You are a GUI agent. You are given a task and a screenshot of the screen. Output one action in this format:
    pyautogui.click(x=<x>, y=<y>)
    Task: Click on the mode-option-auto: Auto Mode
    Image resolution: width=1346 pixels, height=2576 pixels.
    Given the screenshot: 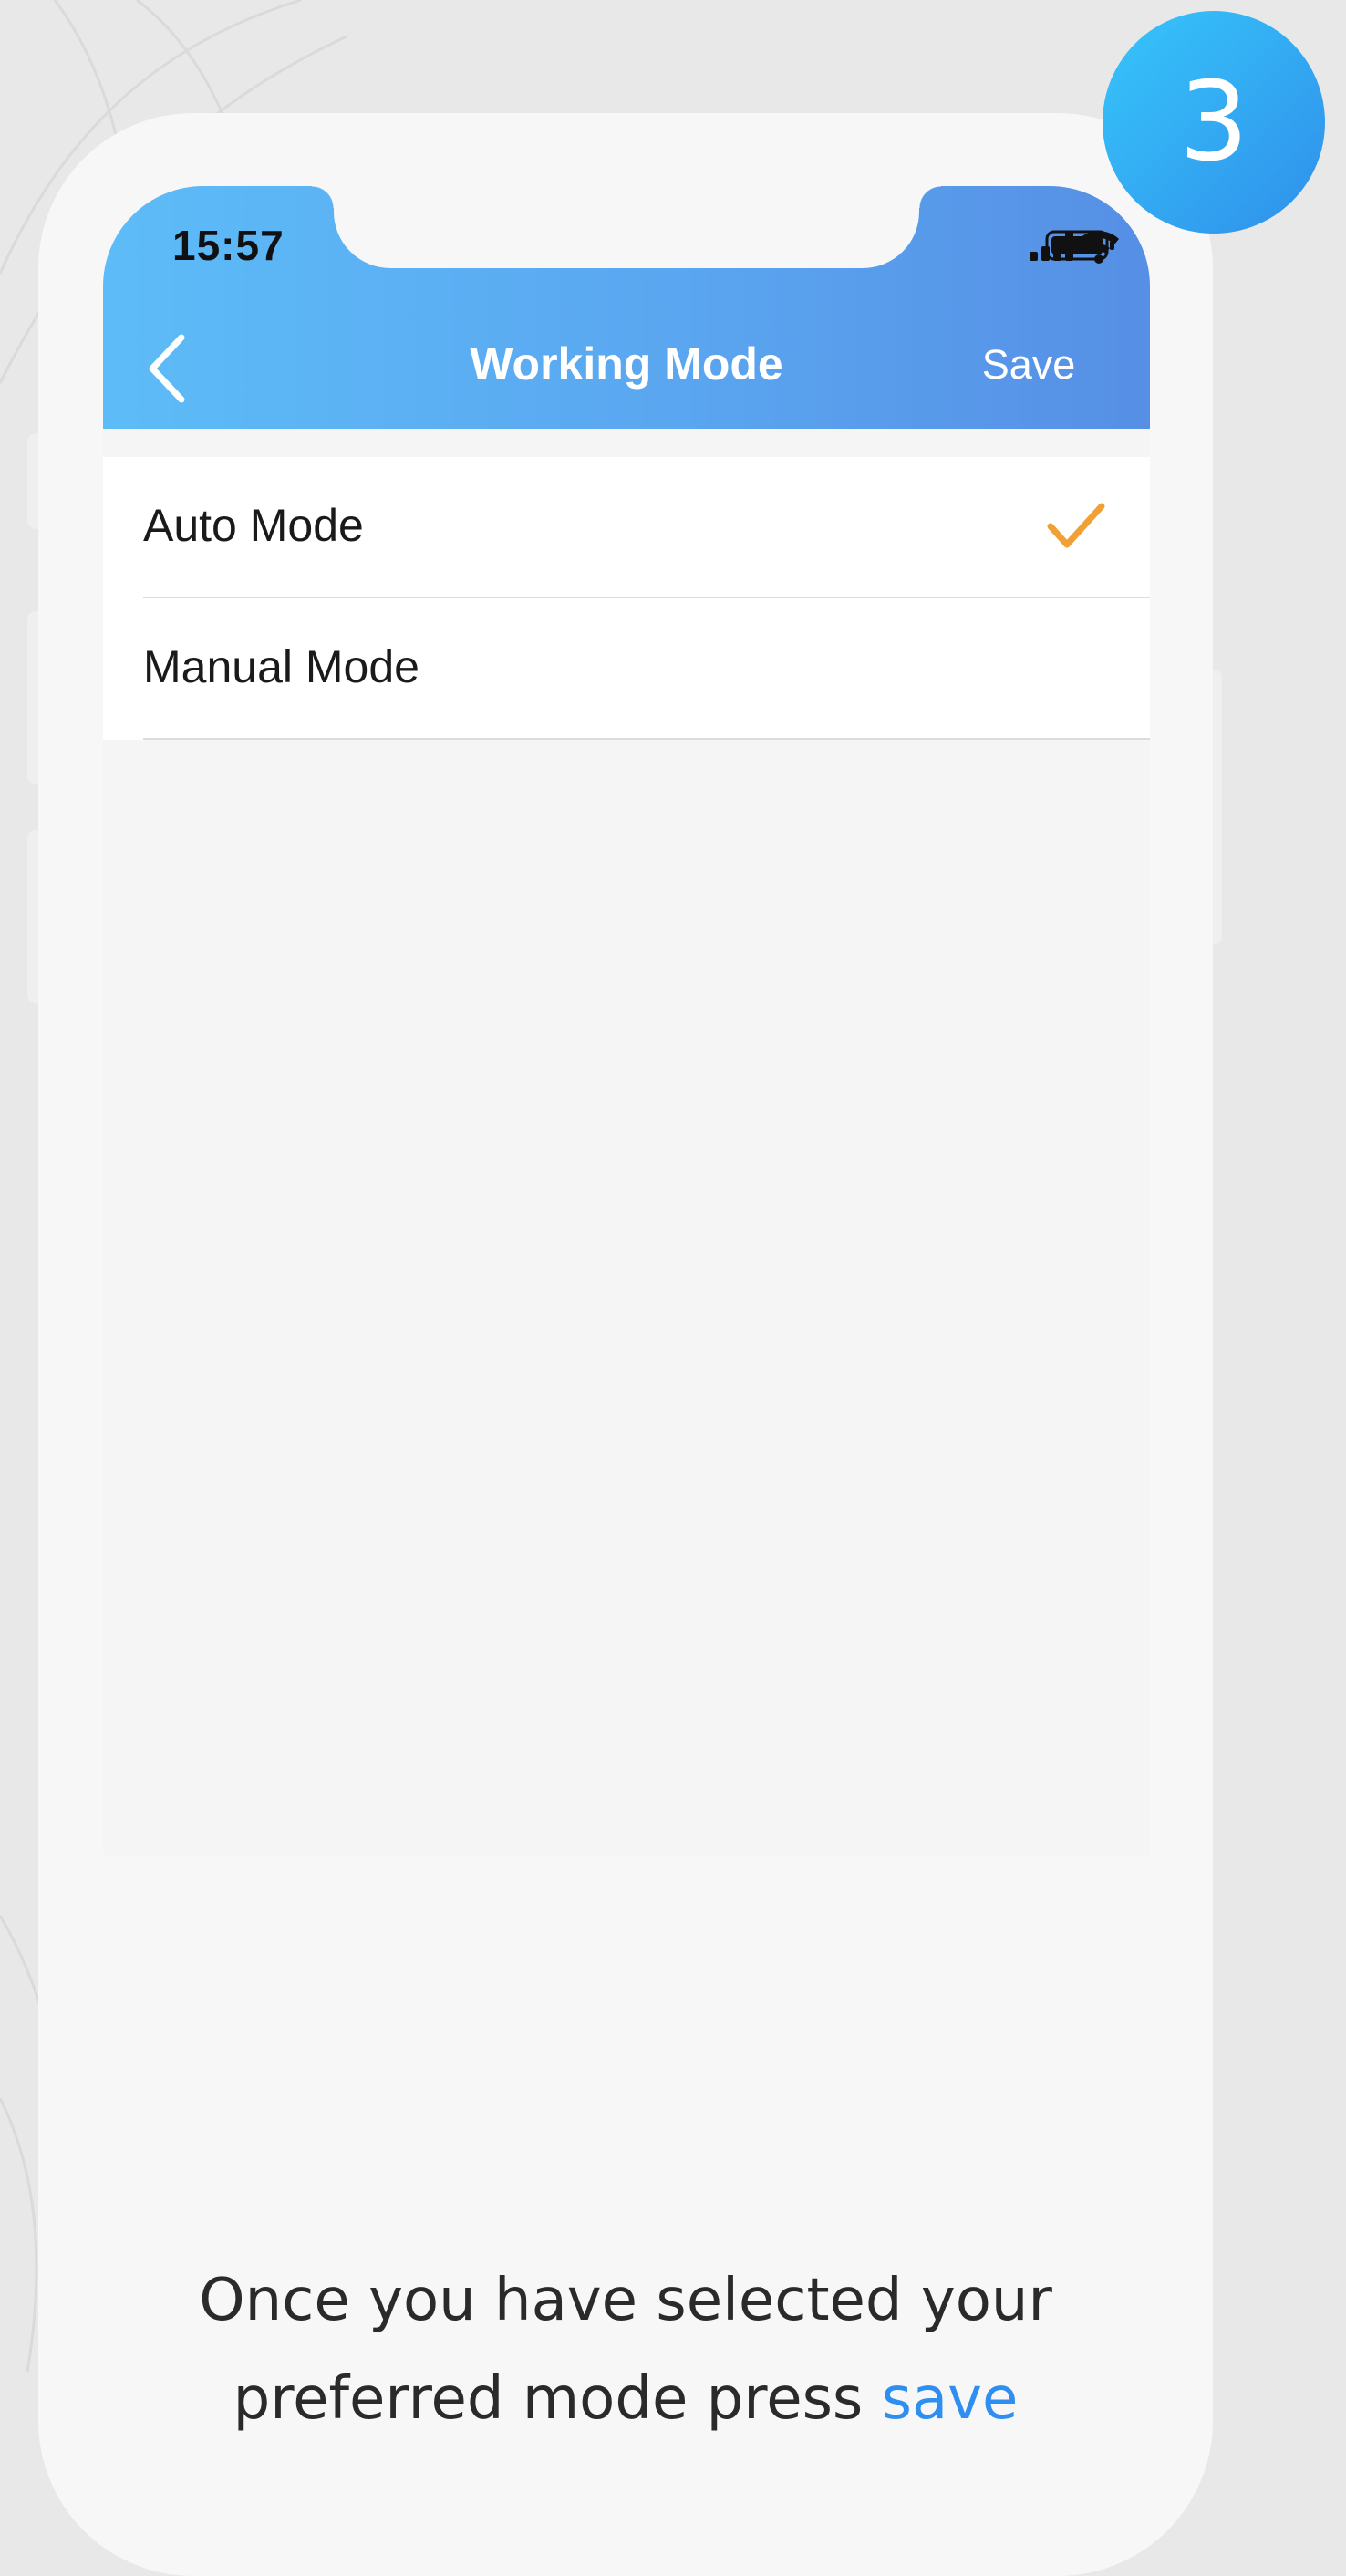 What is the action you would take?
    pyautogui.click(x=626, y=527)
    